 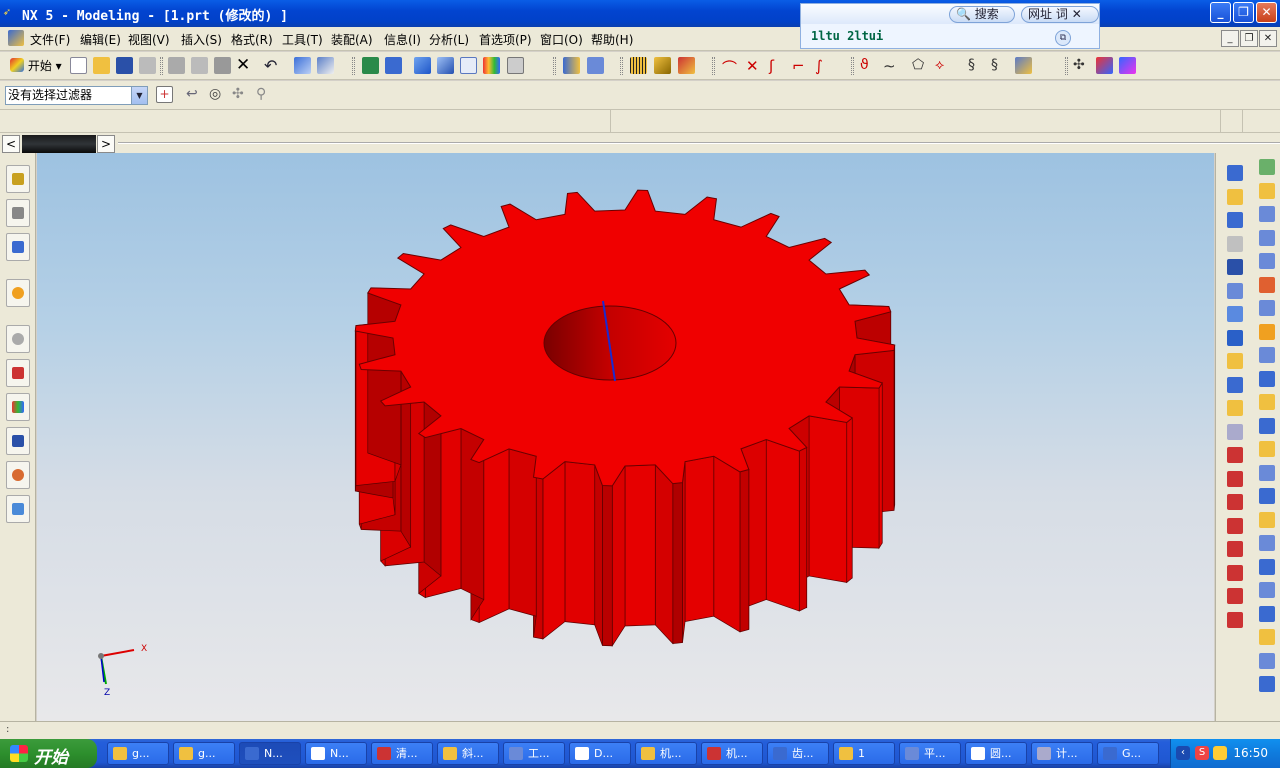 What do you see at coordinates (777, 66) in the screenshot?
I see `bridge-curve-icon: ʃ` at bounding box center [777, 66].